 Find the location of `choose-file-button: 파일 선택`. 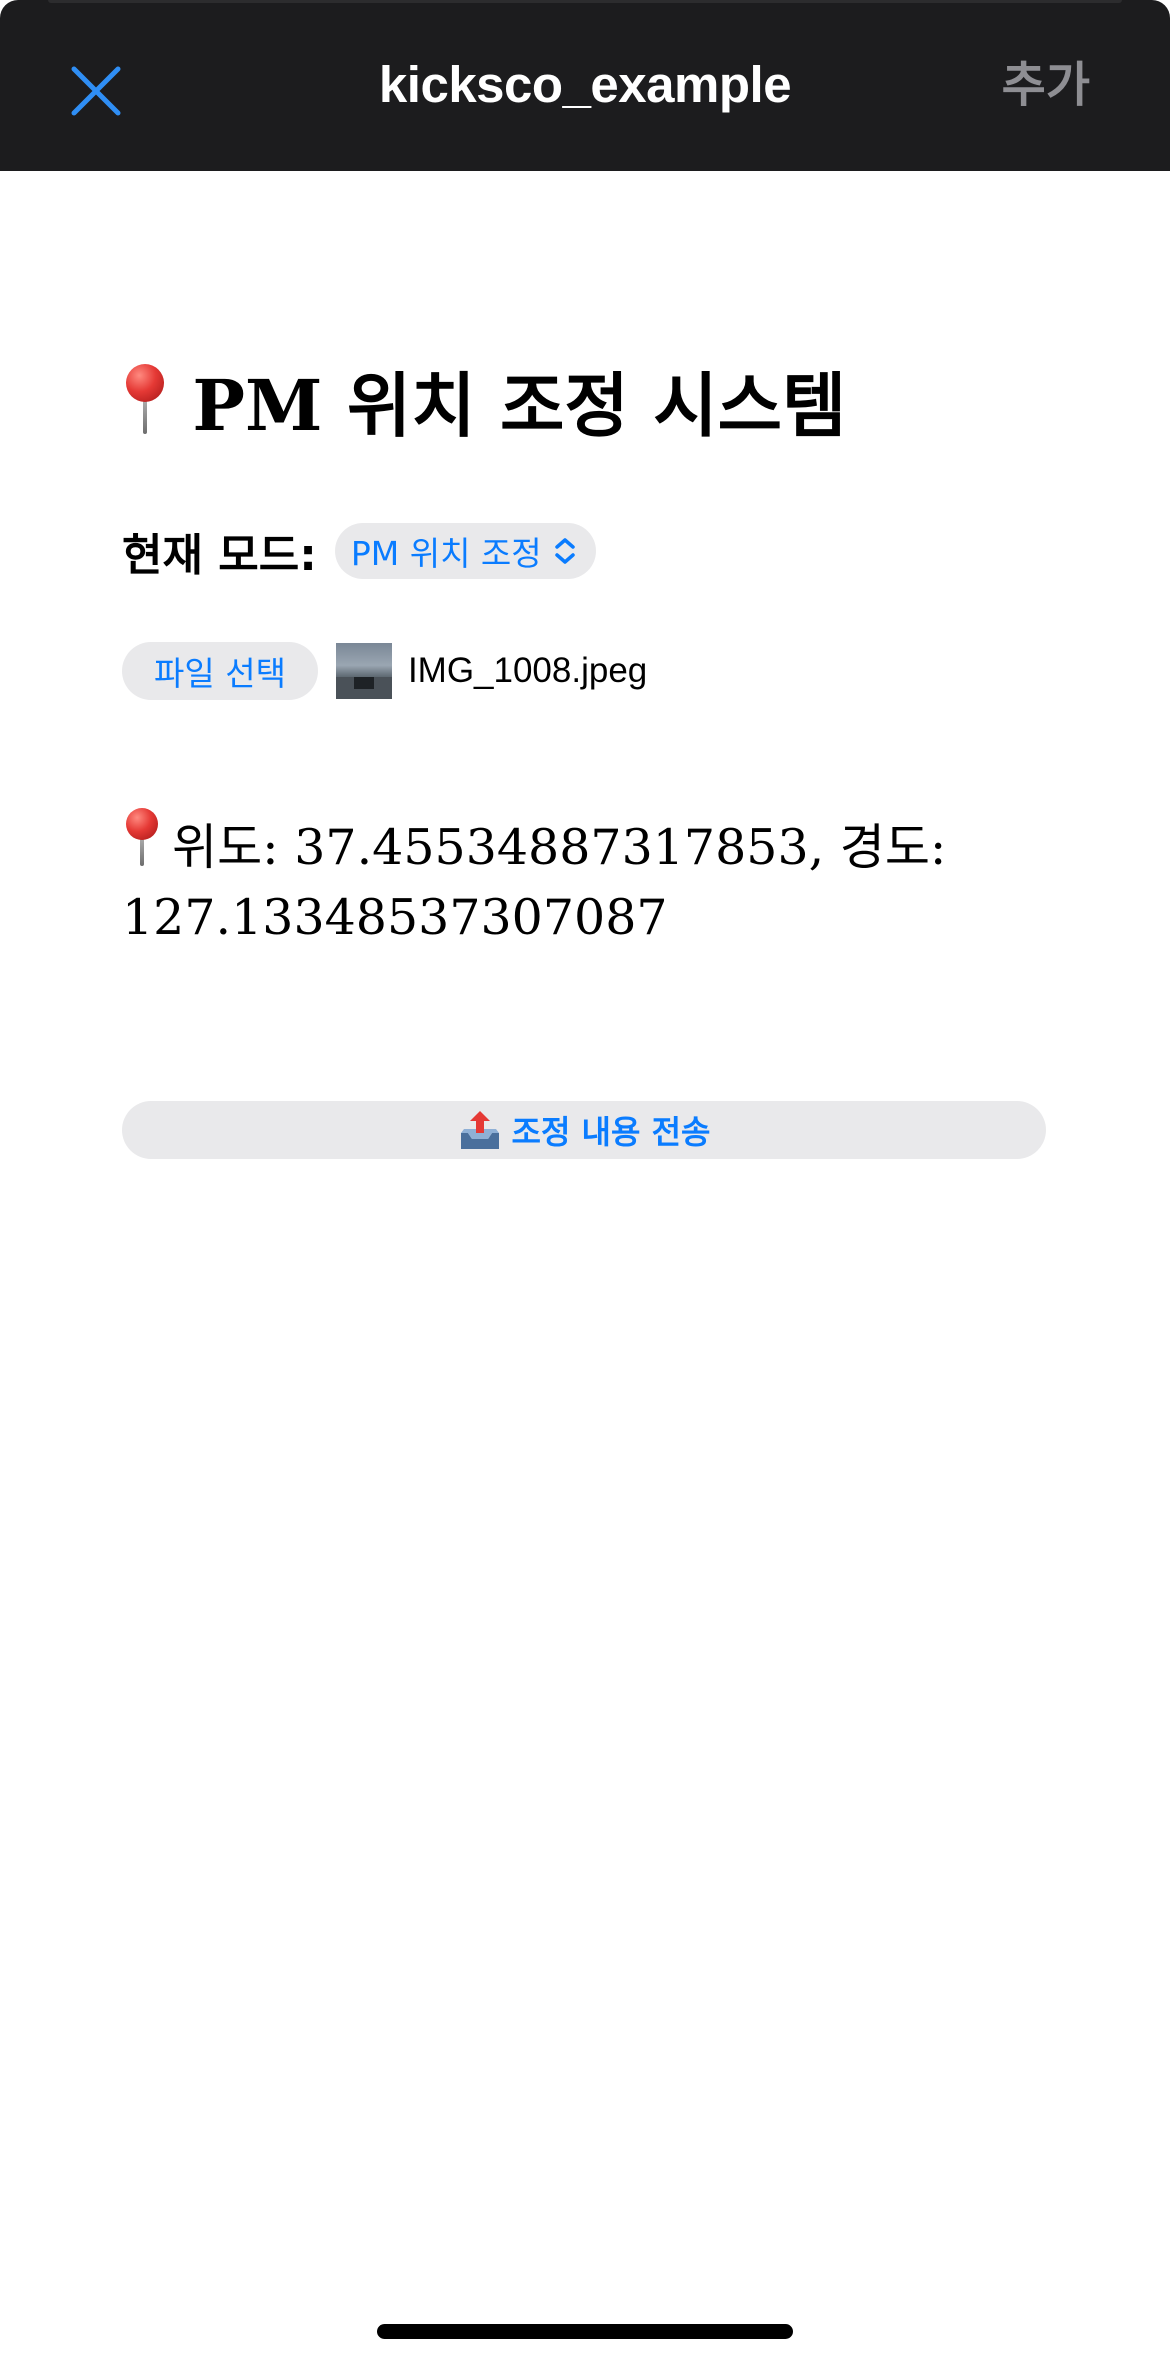

choose-file-button: 파일 선택 is located at coordinates (220, 671).